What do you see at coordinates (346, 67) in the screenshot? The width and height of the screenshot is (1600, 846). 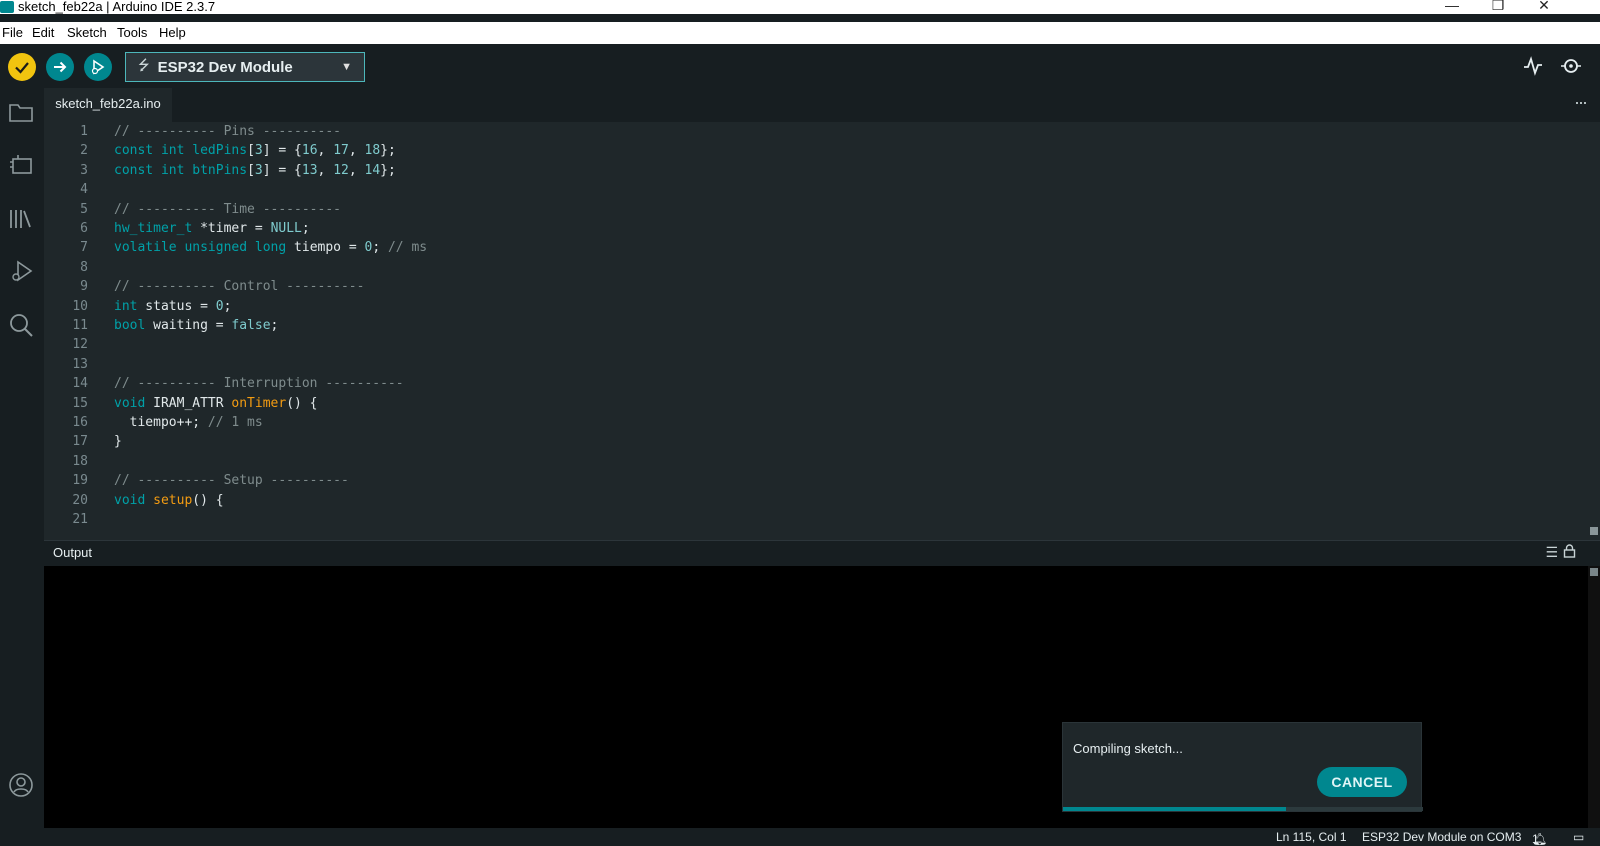 I see `chevron-down-icon: ▼` at bounding box center [346, 67].